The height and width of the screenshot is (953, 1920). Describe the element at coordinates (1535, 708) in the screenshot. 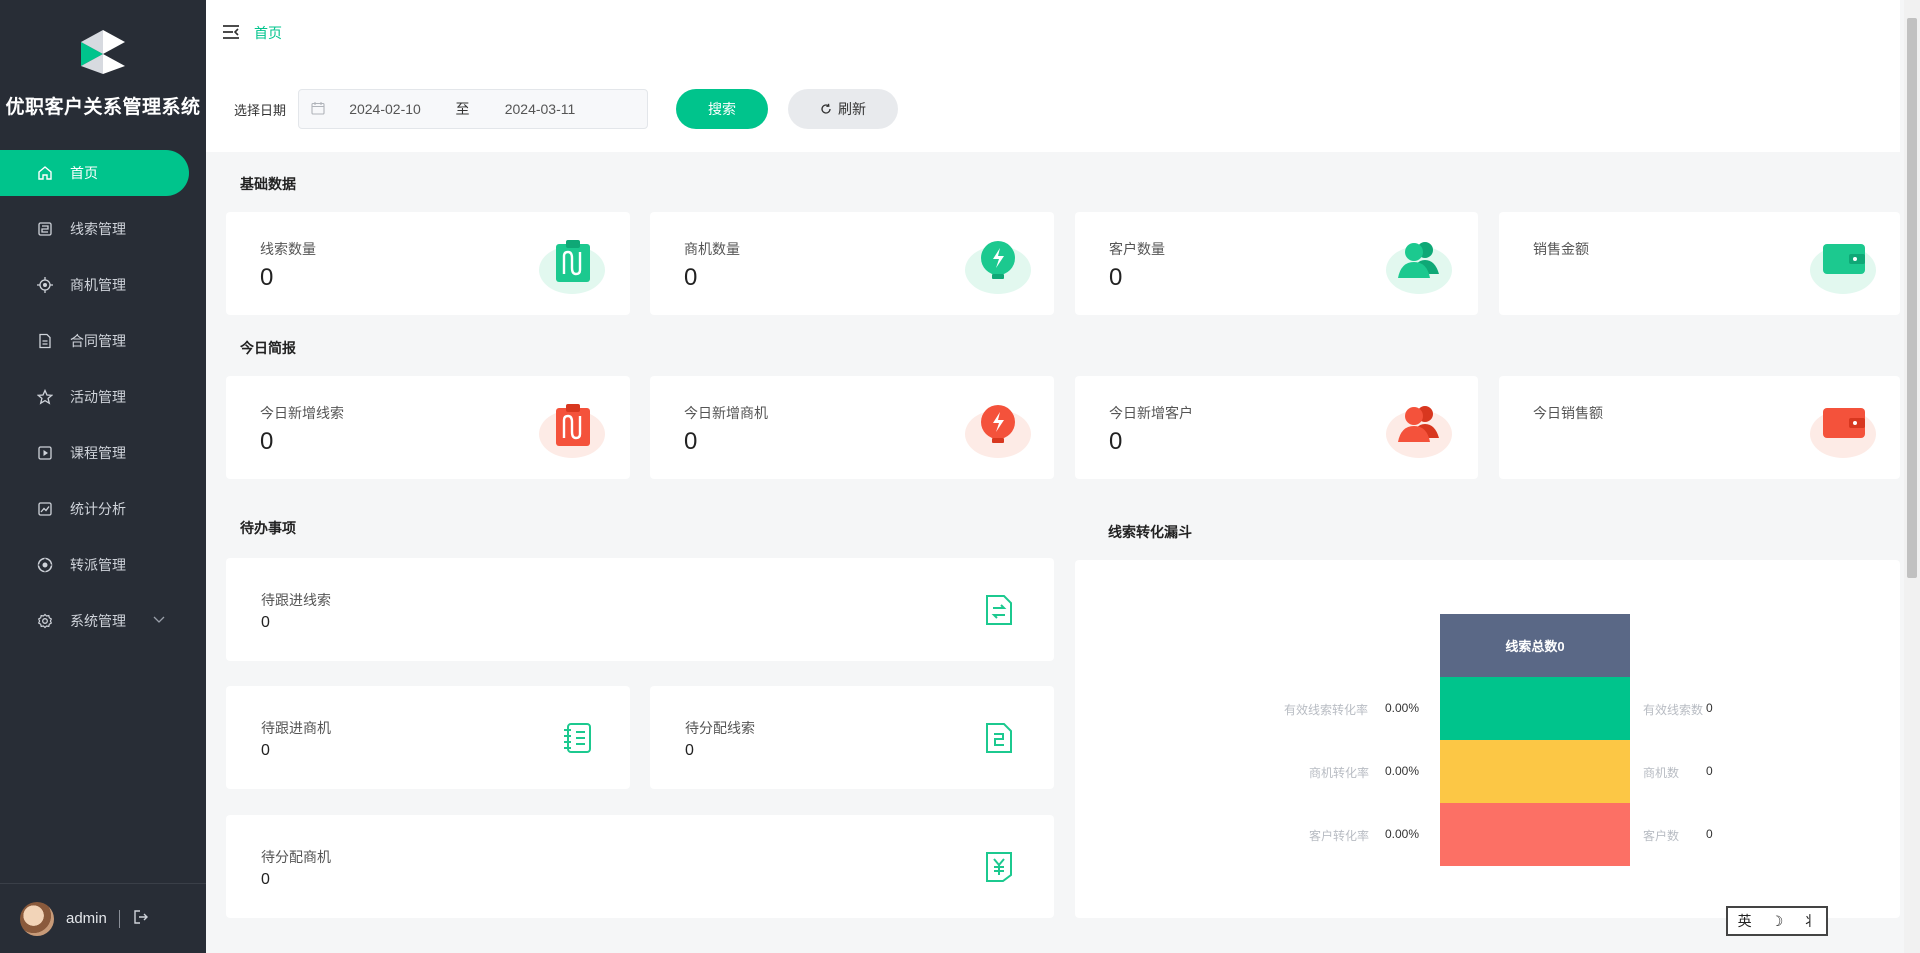

I see `funnel-bar-valid-clues` at that location.